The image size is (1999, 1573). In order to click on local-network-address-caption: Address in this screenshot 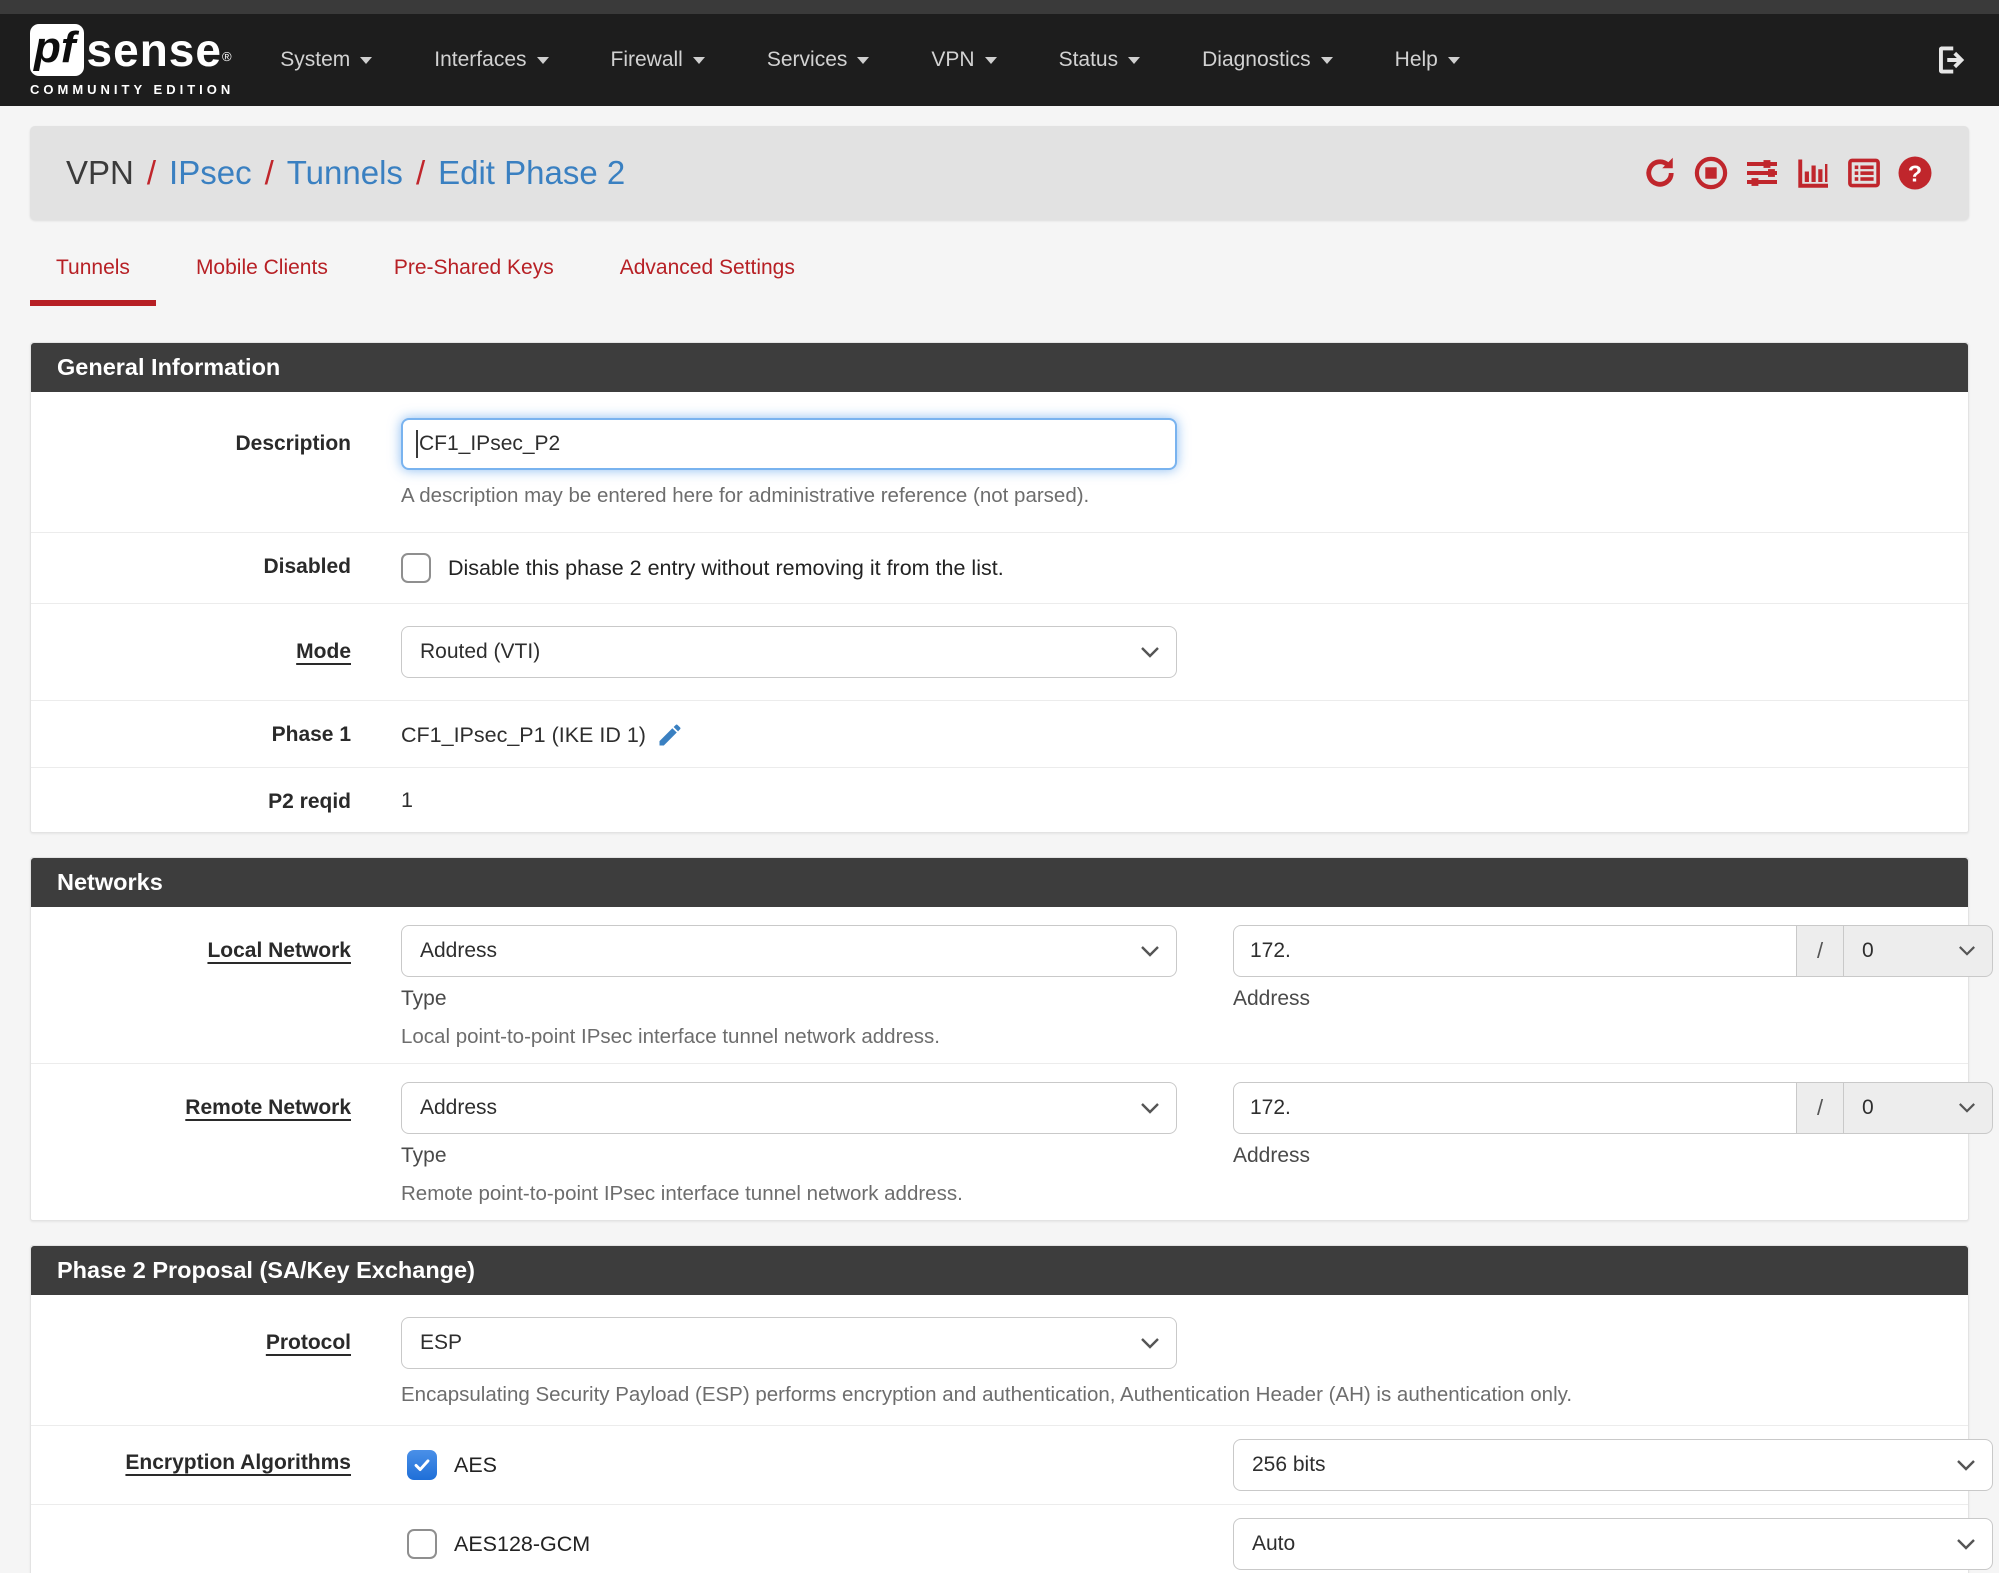, I will do `click(1272, 998)`.